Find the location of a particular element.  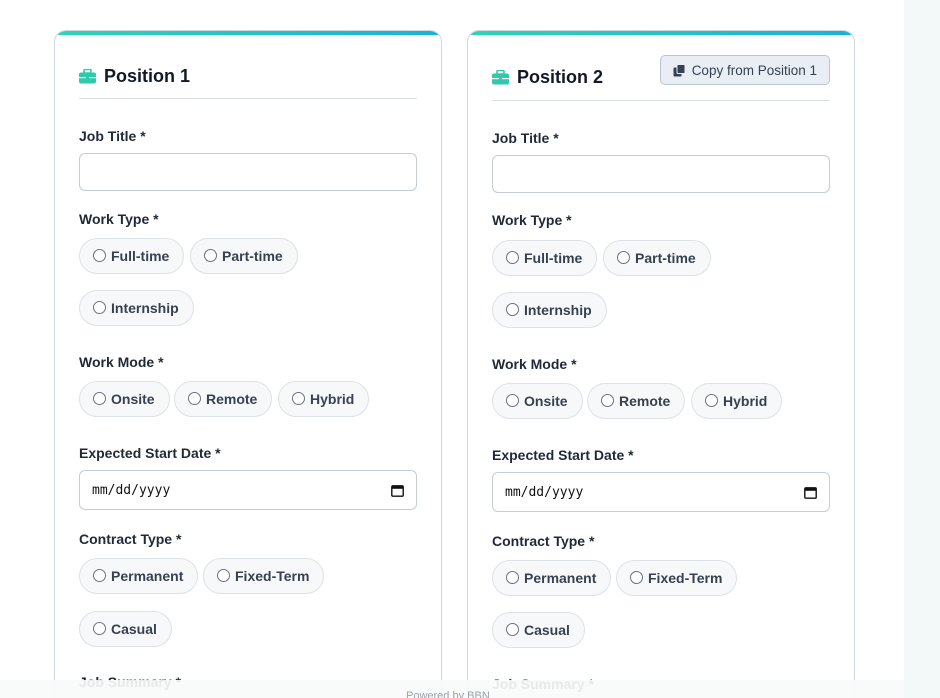

position-1-header: Position 1 is located at coordinates (248, 77).